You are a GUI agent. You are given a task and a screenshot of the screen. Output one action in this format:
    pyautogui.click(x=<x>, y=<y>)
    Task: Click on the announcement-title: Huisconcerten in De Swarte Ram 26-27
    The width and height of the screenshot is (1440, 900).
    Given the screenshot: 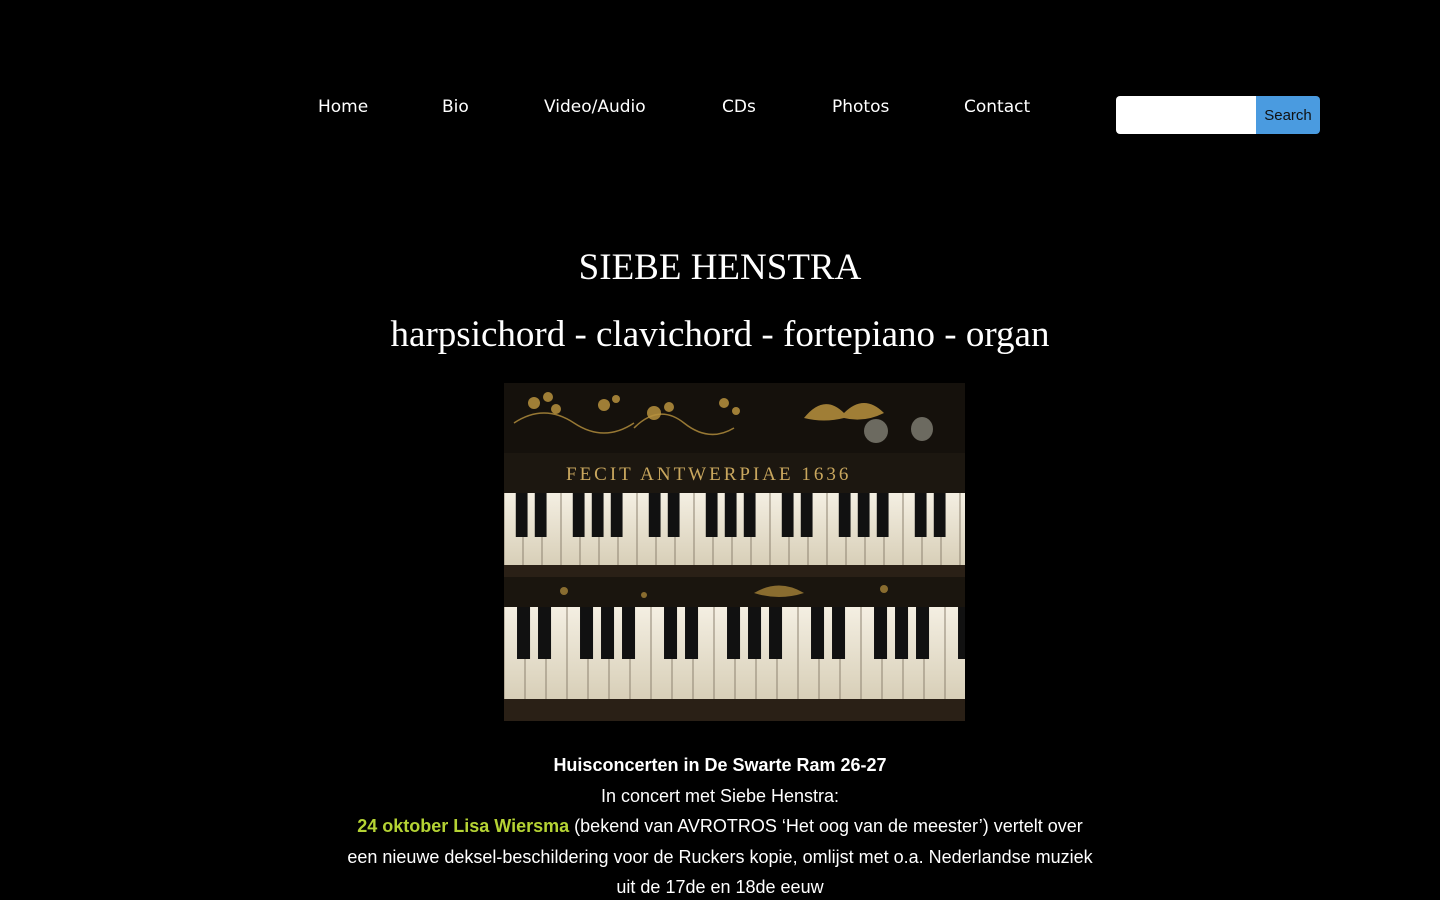 What is the action you would take?
    pyautogui.click(x=720, y=765)
    